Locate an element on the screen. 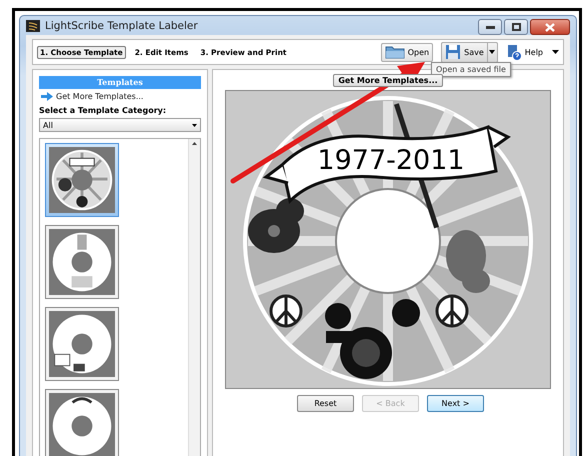 The height and width of the screenshot is (456, 585). category-dropdown: All is located at coordinates (120, 125).